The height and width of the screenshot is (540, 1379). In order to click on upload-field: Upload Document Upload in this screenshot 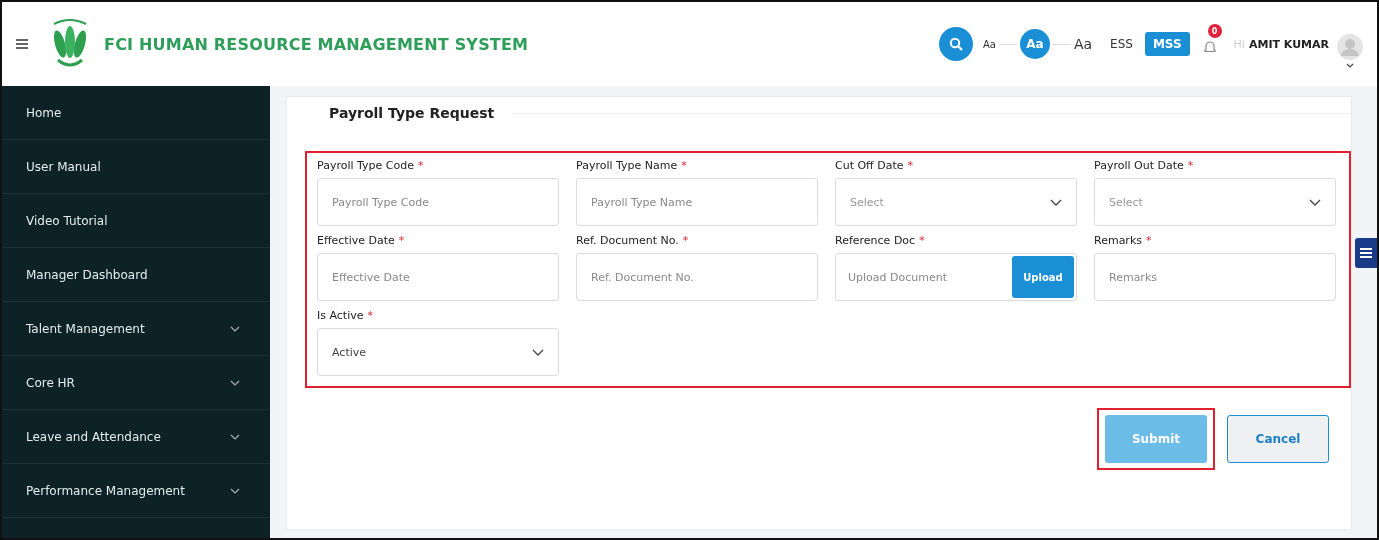, I will do `click(956, 277)`.